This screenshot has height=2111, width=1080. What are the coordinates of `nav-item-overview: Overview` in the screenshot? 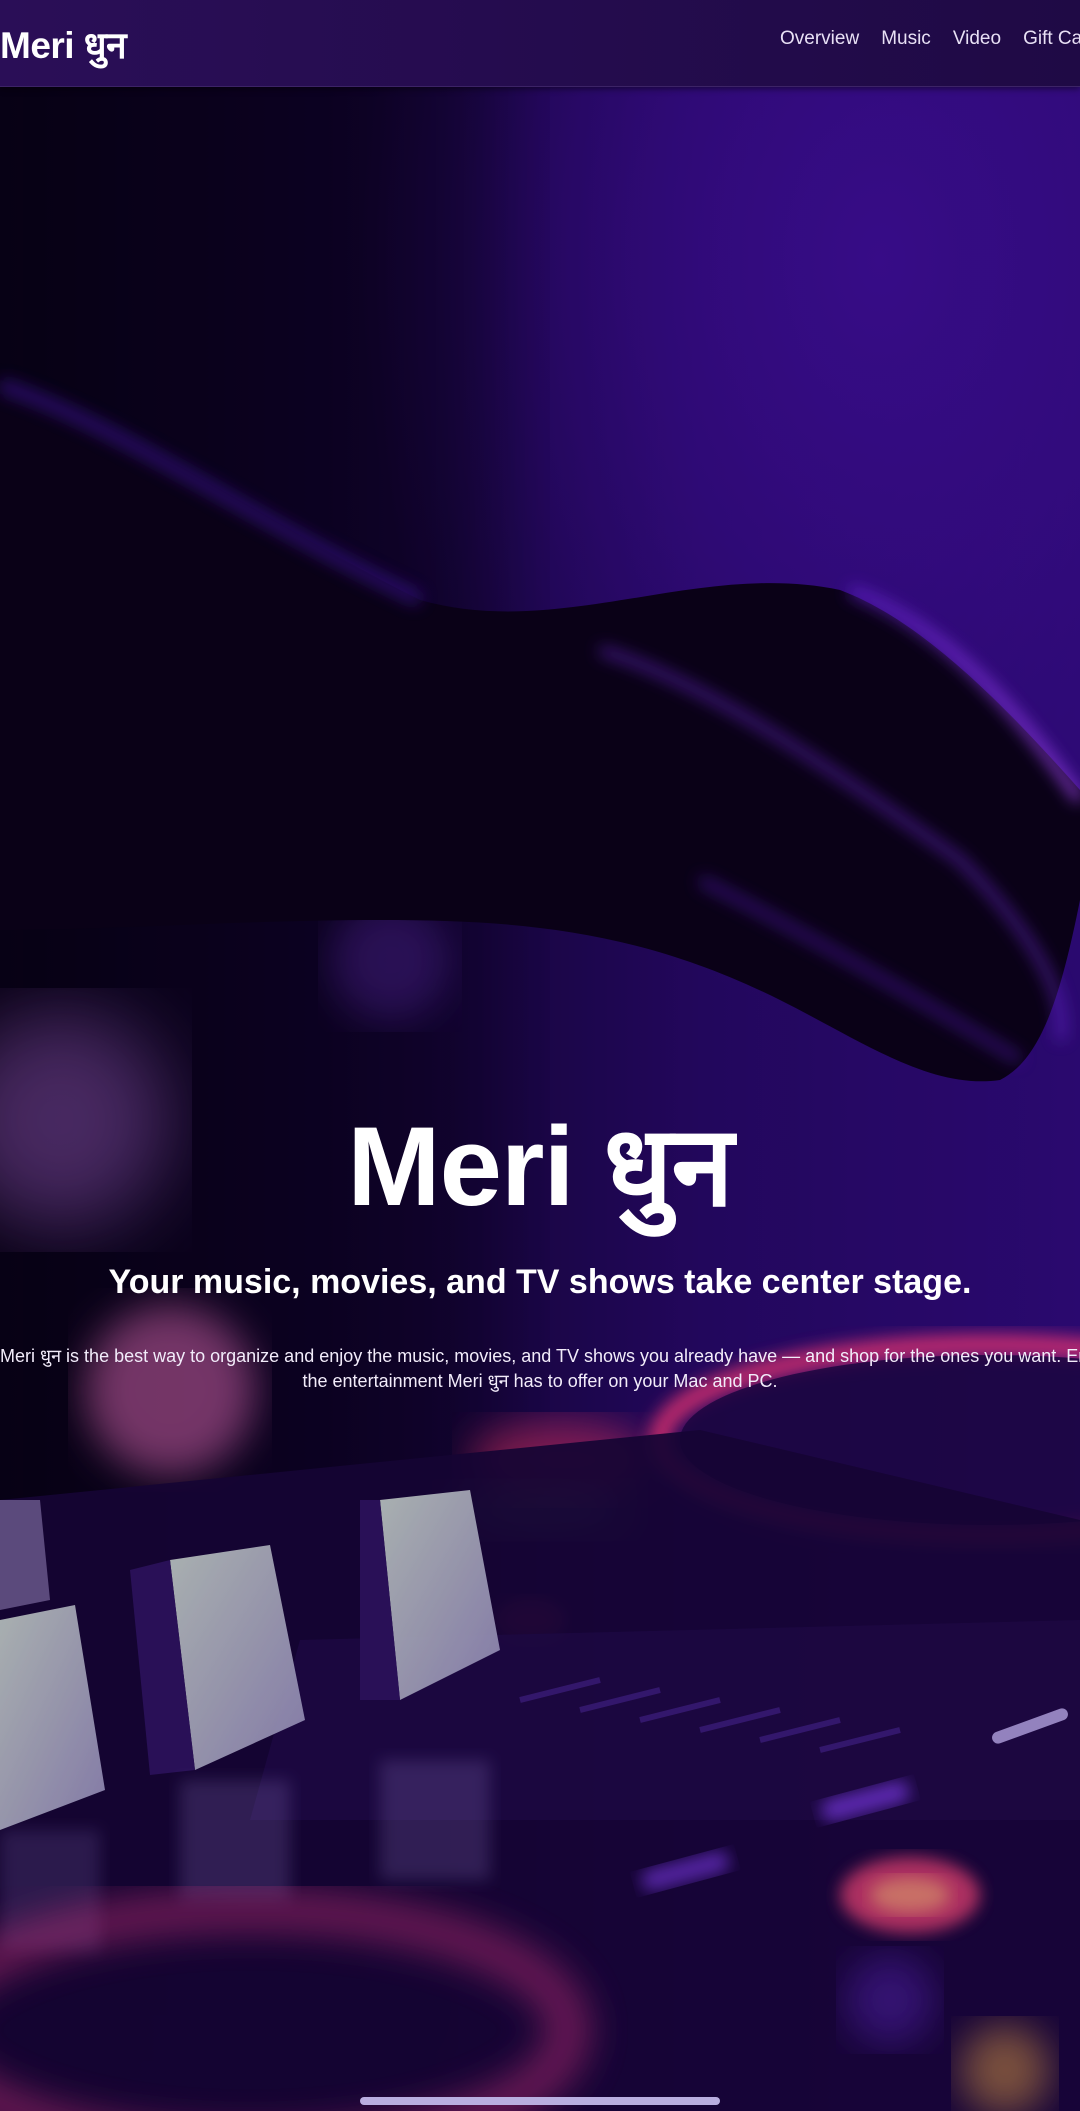 It's located at (819, 39).